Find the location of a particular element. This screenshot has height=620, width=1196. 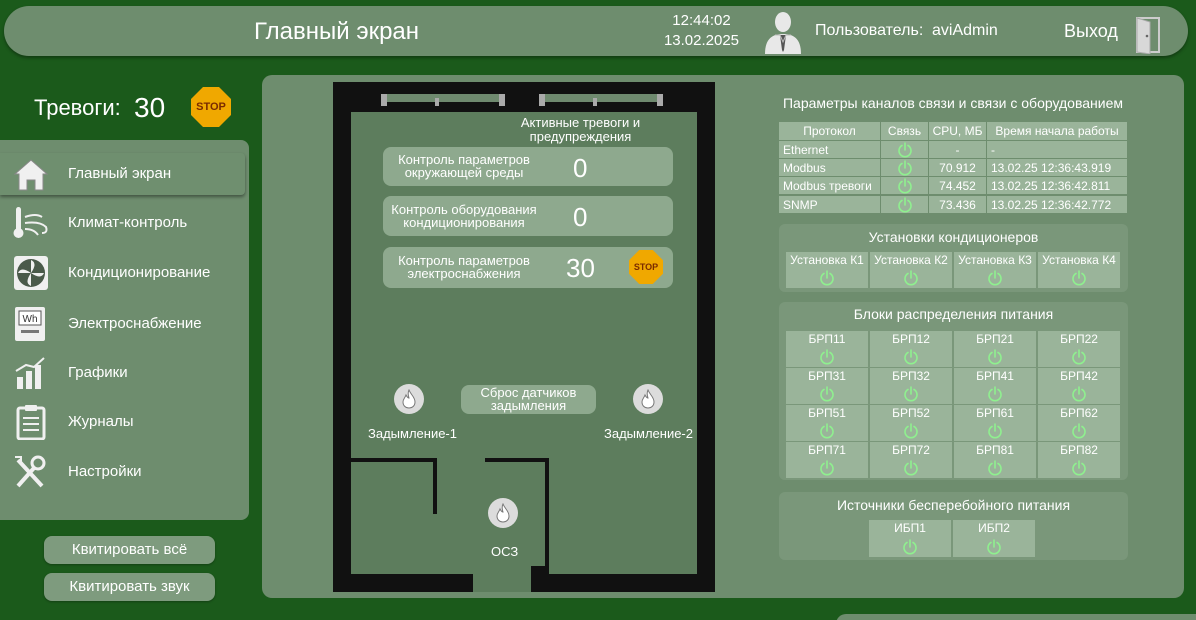

logout-button: Выход is located at coordinates (1091, 31).